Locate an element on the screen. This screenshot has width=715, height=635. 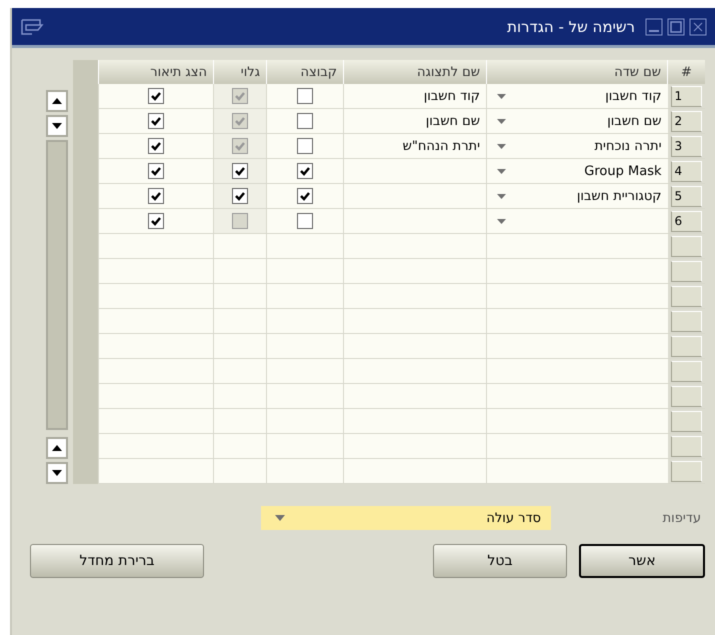
dialog-button: אשר is located at coordinates (642, 561).